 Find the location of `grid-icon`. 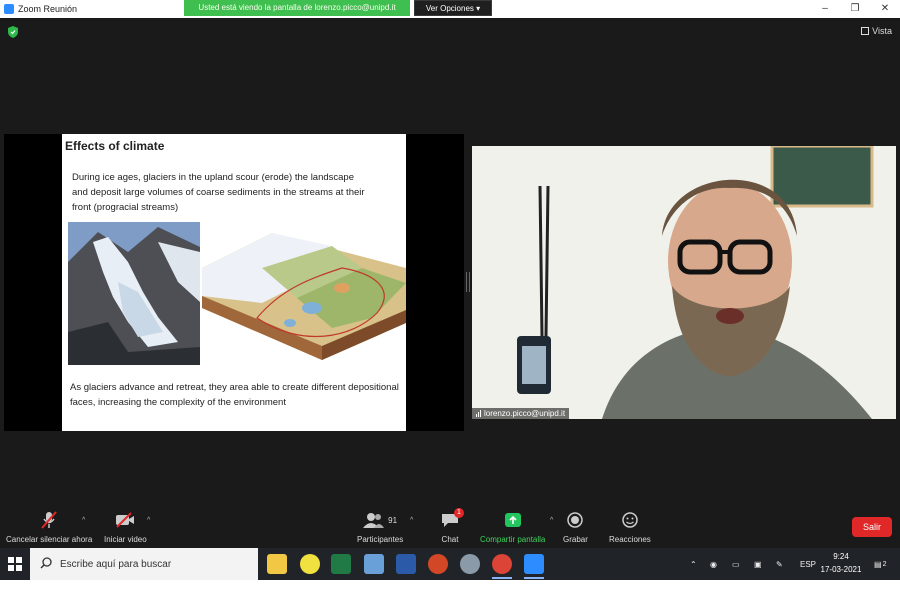

grid-icon is located at coordinates (865, 31).